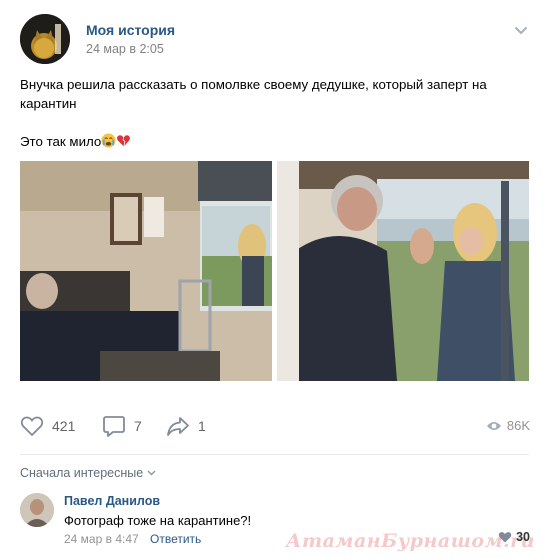 The image size is (549, 559). I want to click on divider, so click(274, 454).